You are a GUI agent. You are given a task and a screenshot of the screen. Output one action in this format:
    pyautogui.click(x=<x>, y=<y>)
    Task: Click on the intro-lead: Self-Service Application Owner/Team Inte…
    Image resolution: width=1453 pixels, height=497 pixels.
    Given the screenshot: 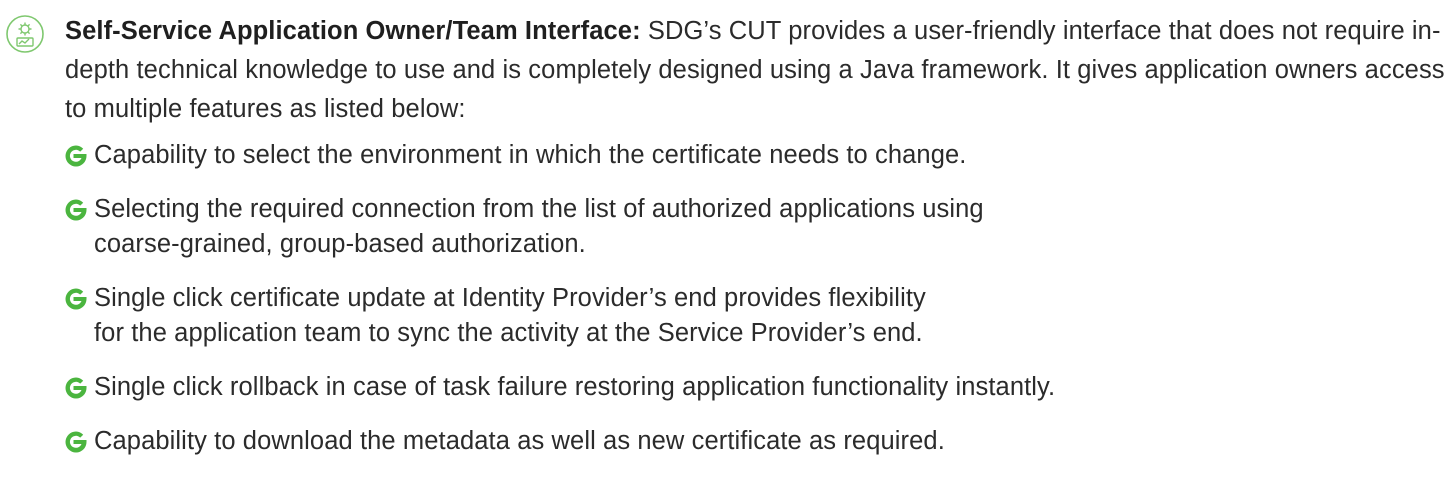 What is the action you would take?
    pyautogui.click(x=353, y=31)
    